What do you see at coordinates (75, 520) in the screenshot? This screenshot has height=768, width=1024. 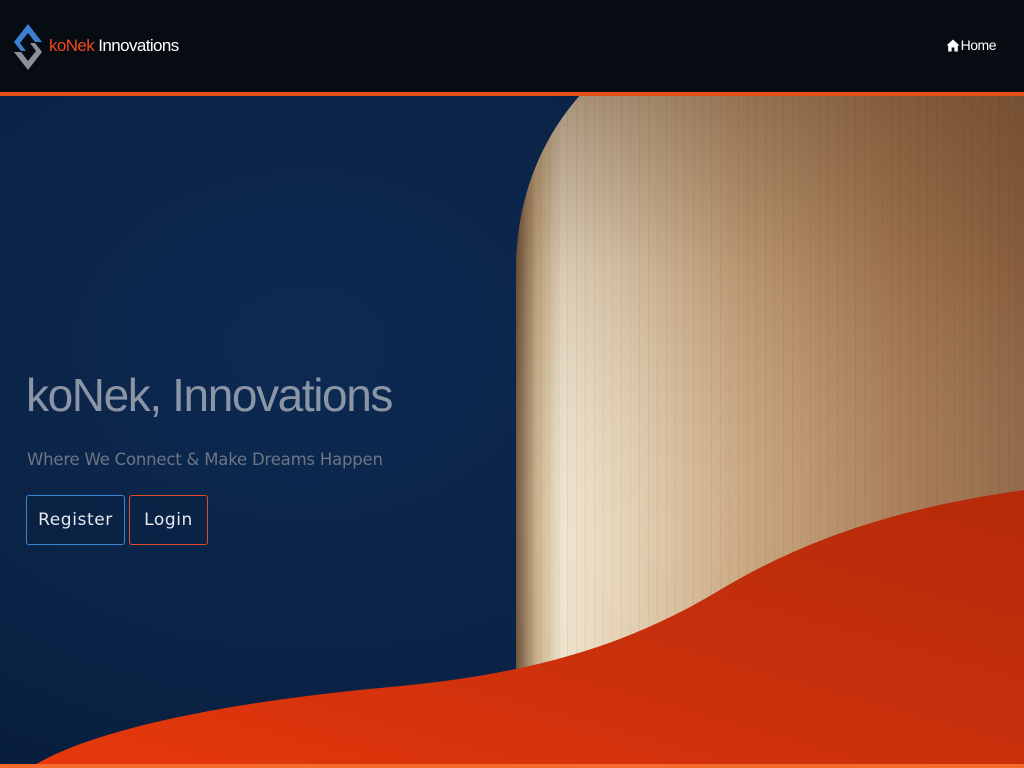 I see `register-button: Register` at bounding box center [75, 520].